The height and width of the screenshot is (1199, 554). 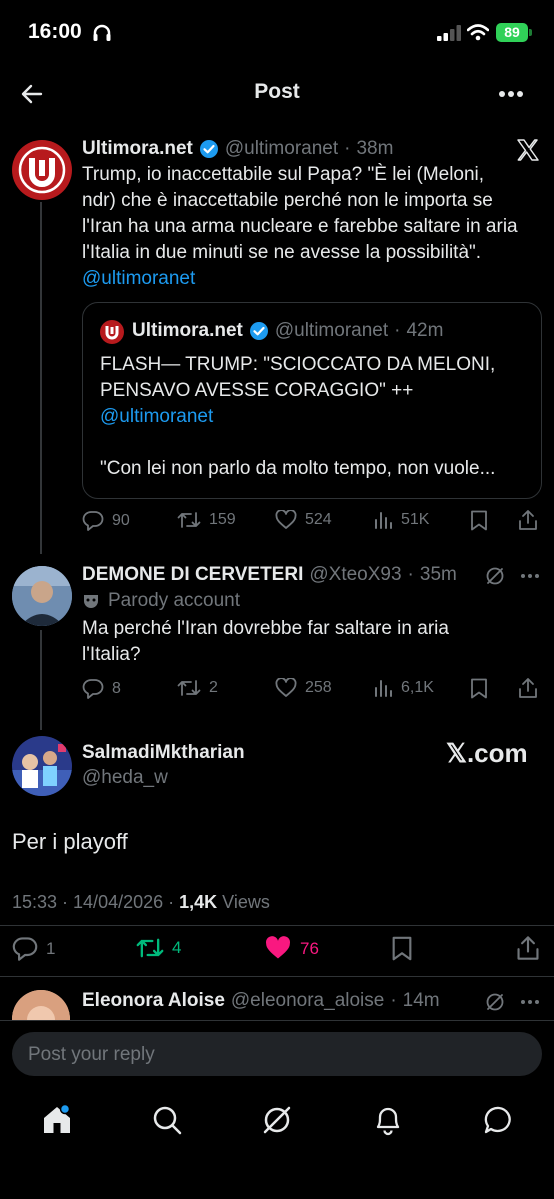 I want to click on home-icon, so click(x=57, y=1120).